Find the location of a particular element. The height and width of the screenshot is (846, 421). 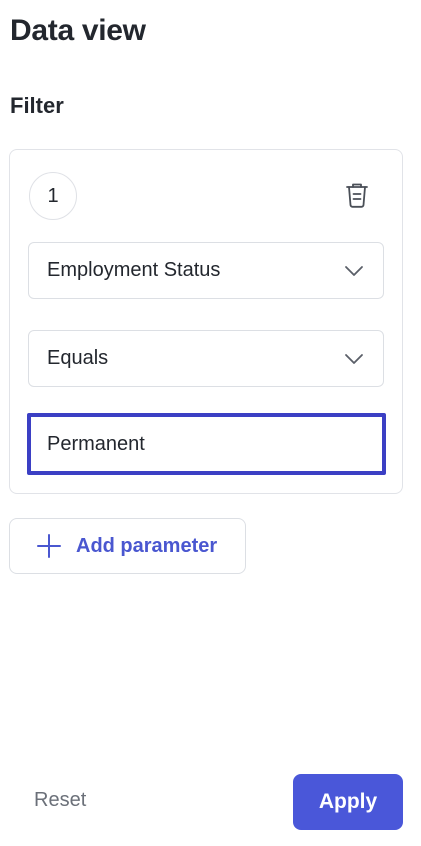

field-select: Employment Status is located at coordinates (206, 270).